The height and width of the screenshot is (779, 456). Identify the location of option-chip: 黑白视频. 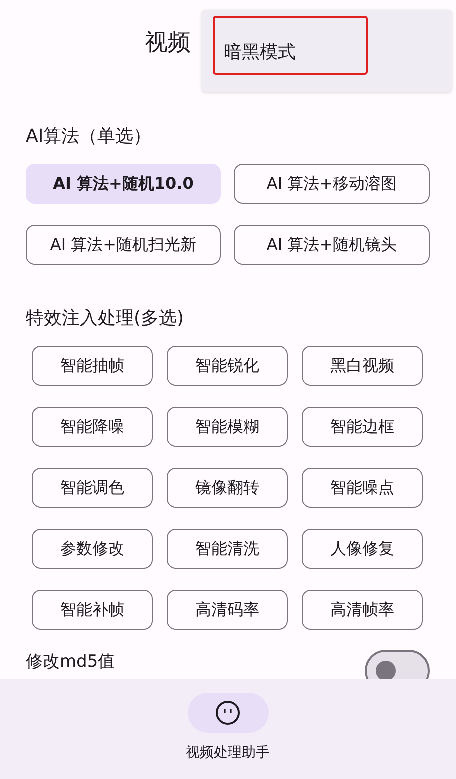
(362, 366).